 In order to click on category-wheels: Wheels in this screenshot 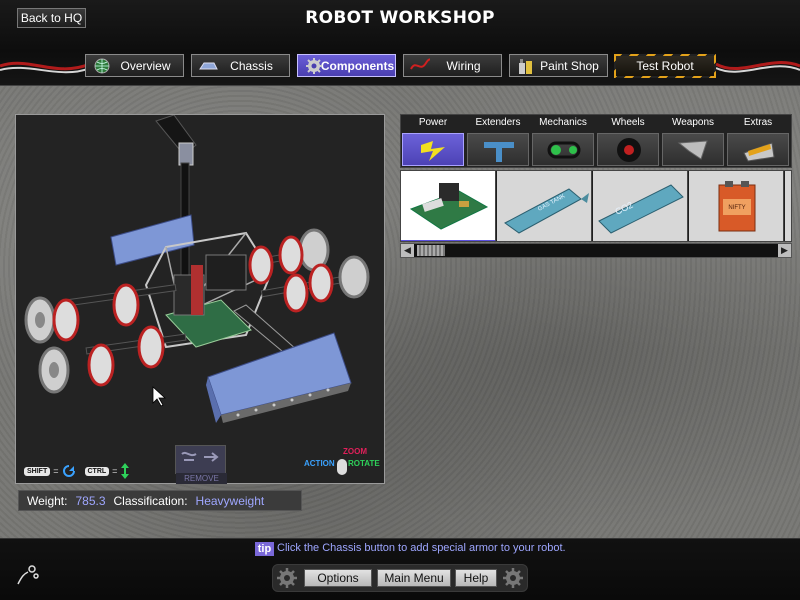, I will do `click(628, 141)`.